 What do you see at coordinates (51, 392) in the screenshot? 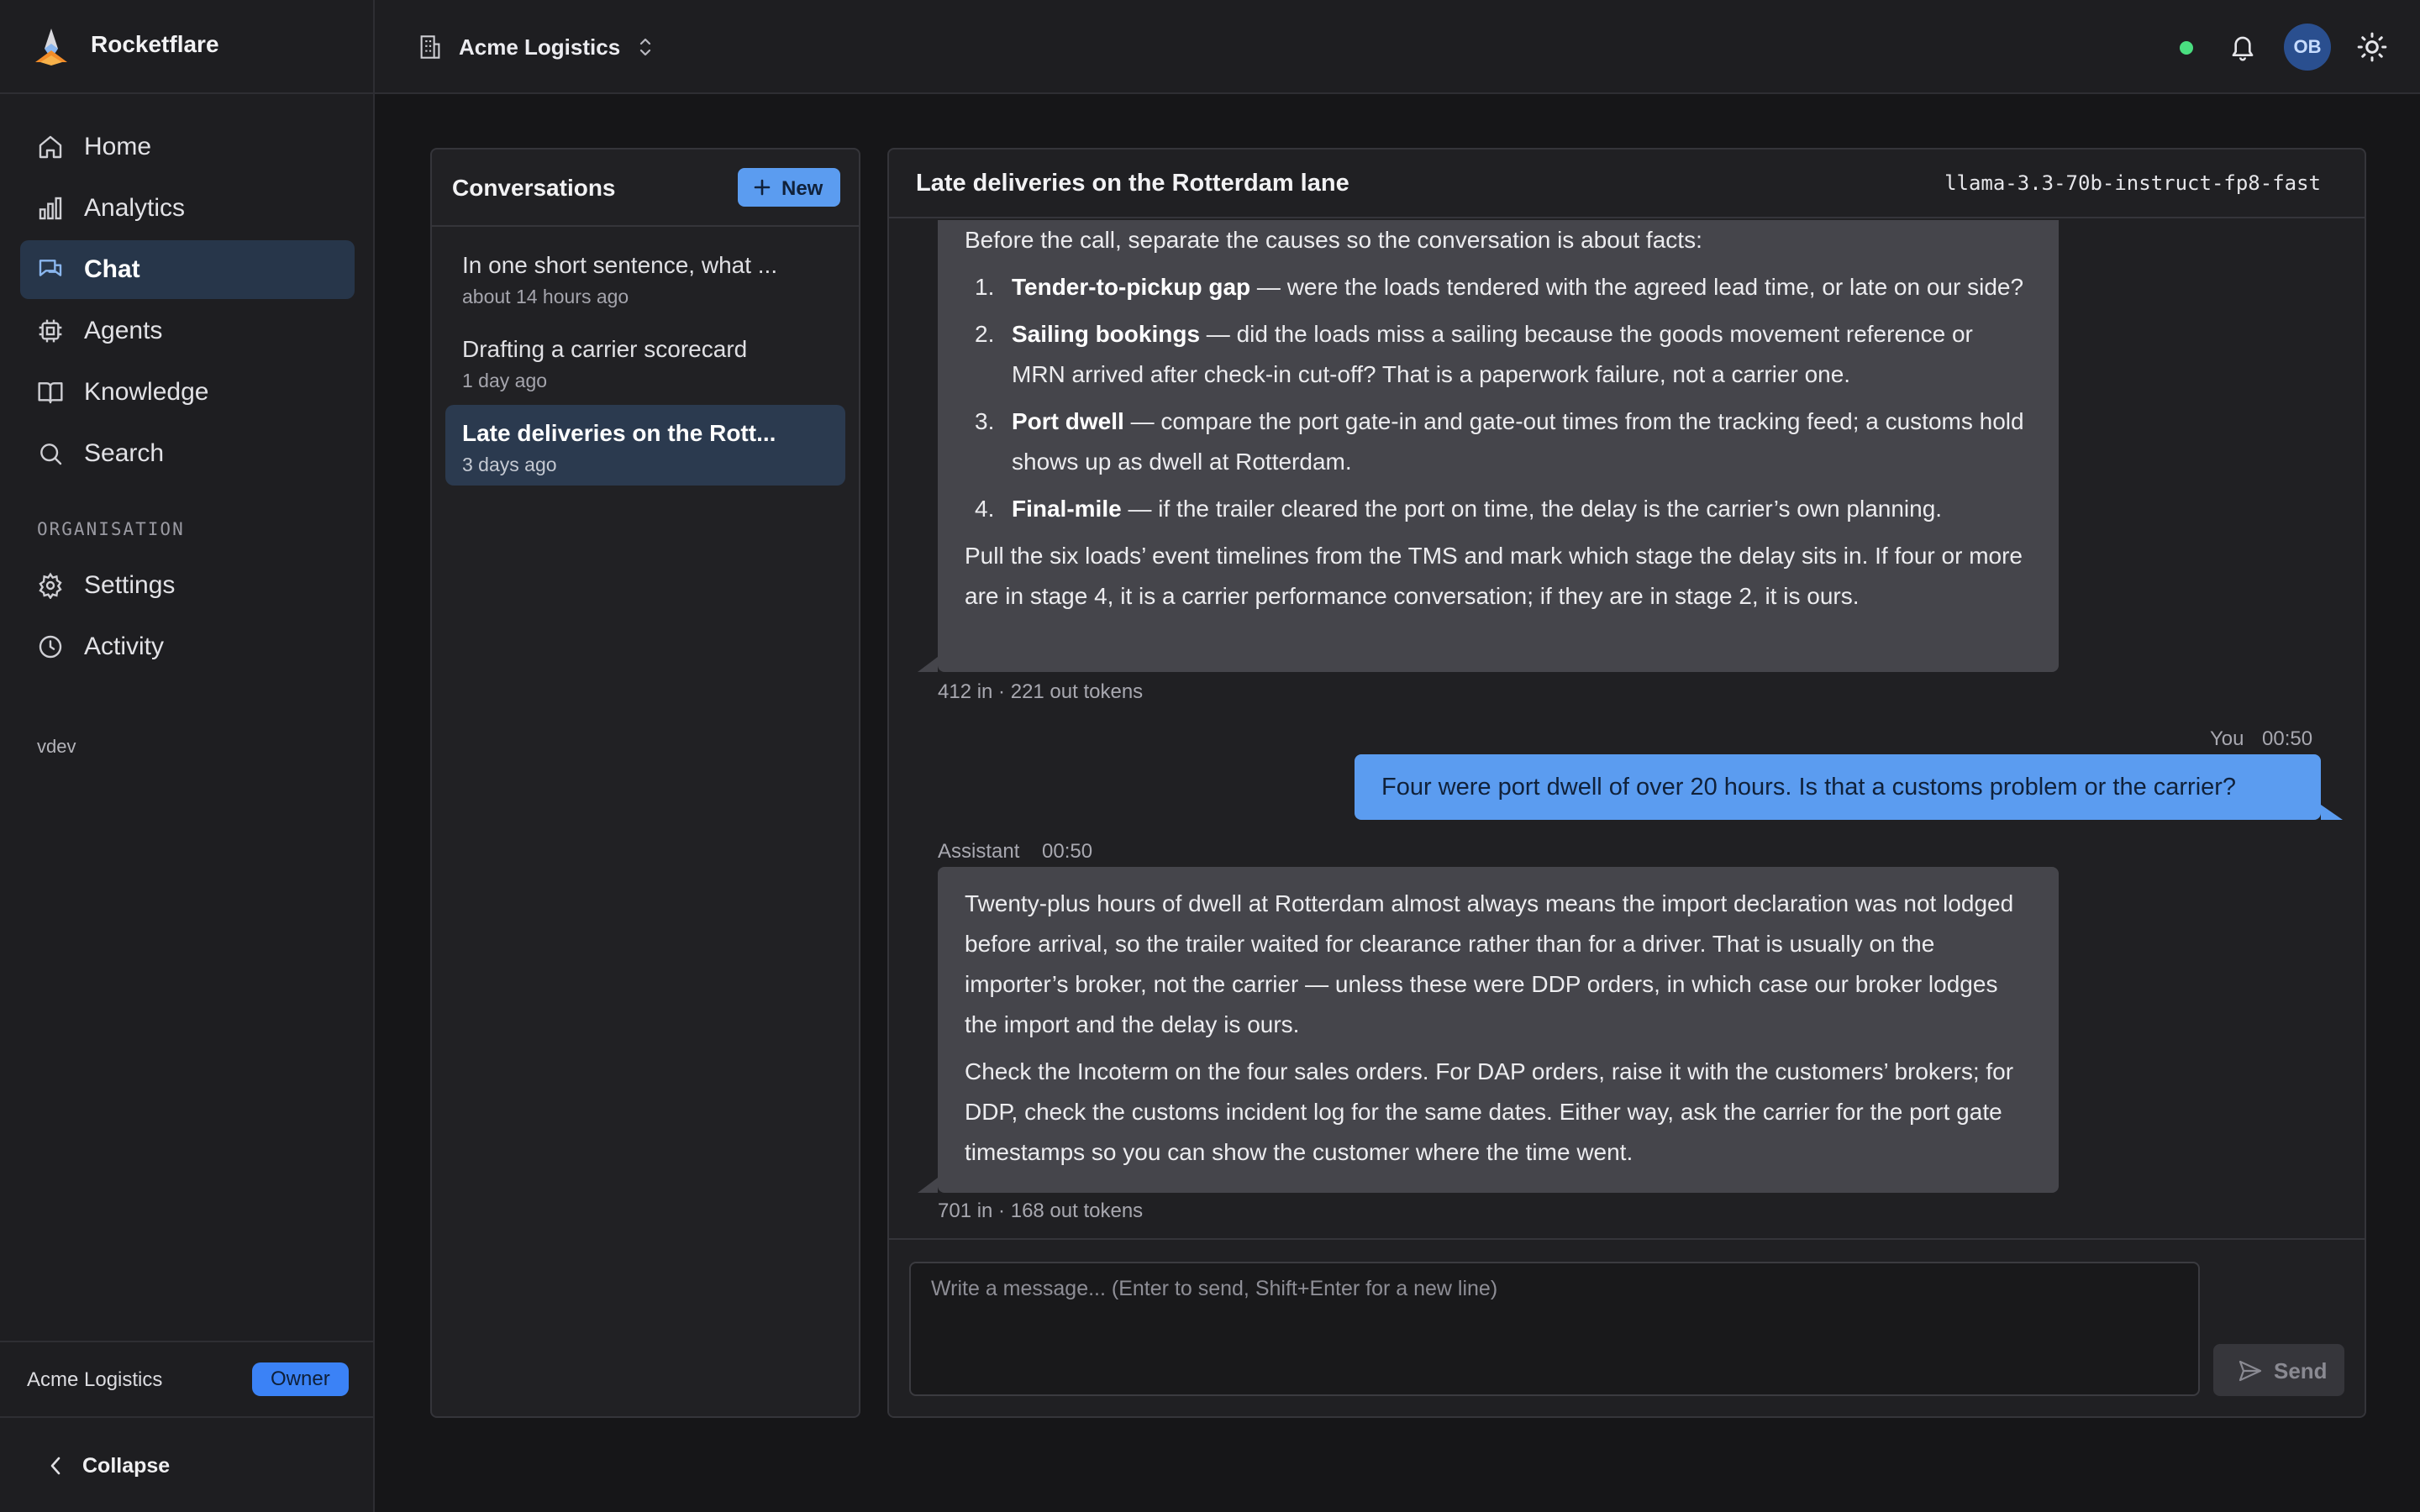
I see `book-icon` at bounding box center [51, 392].